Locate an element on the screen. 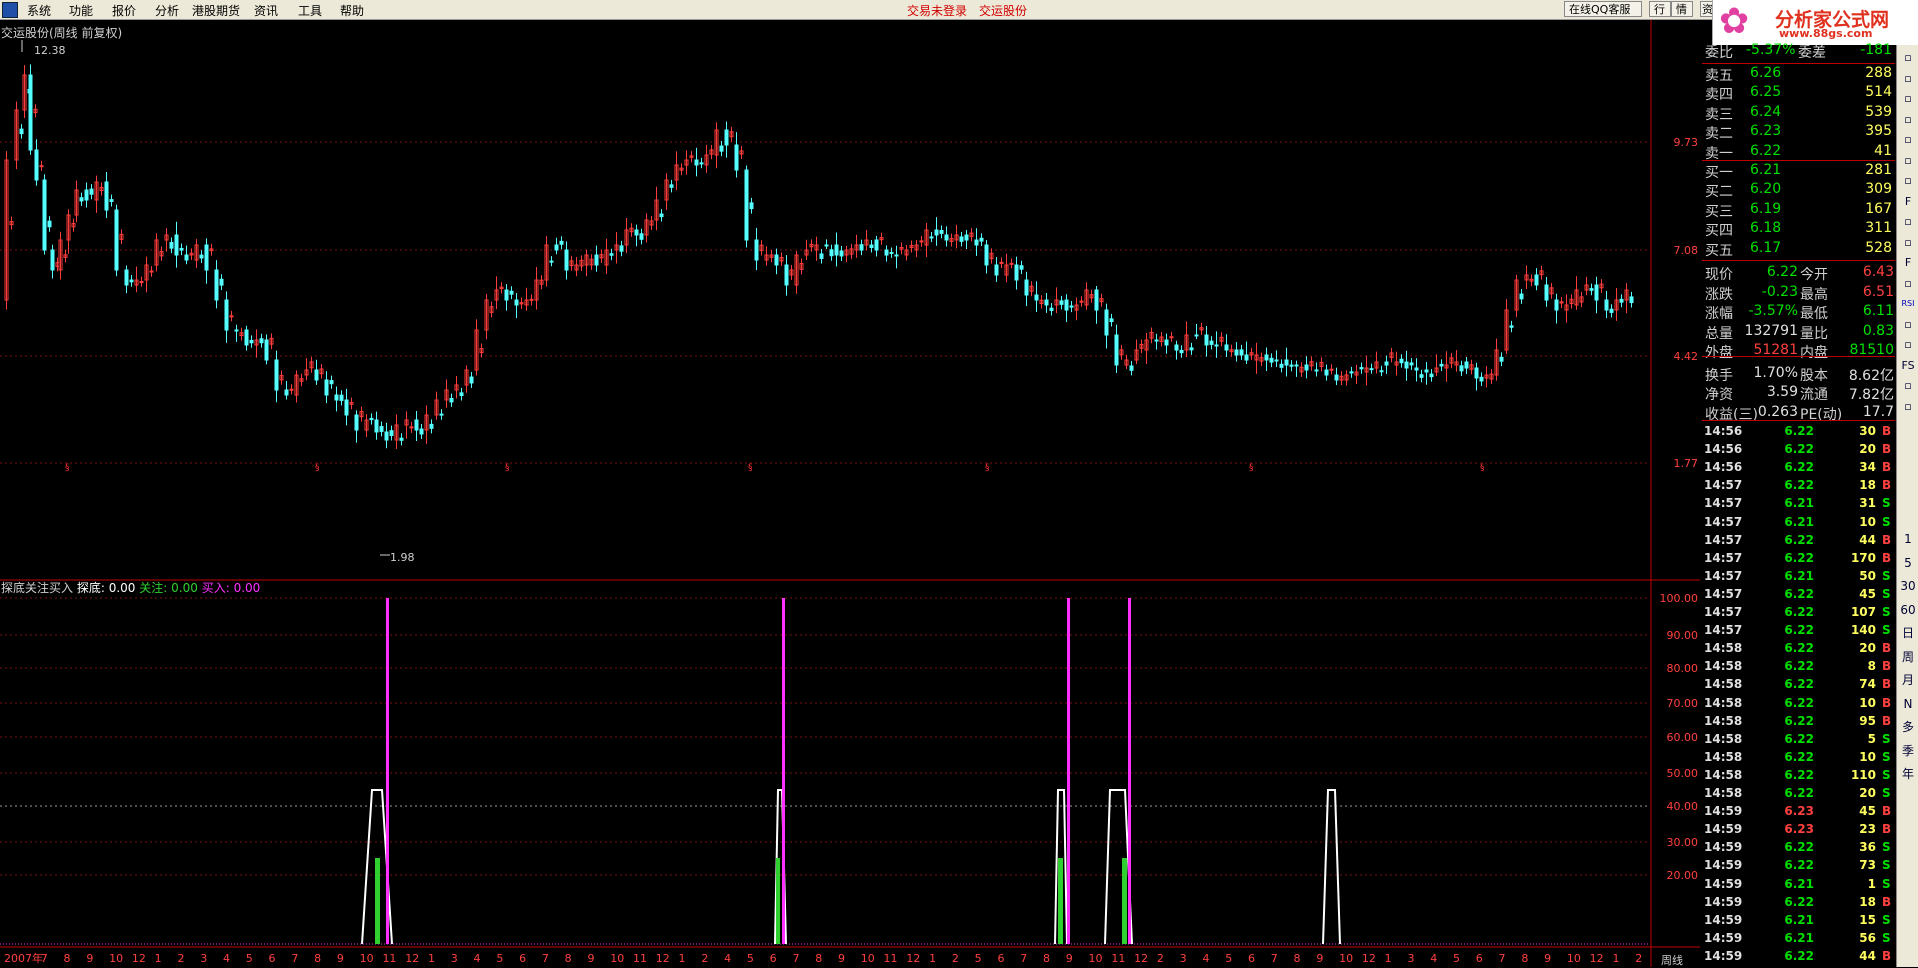 The height and width of the screenshot is (968, 1918). watch-signal-bar is located at coordinates (1060, 901).